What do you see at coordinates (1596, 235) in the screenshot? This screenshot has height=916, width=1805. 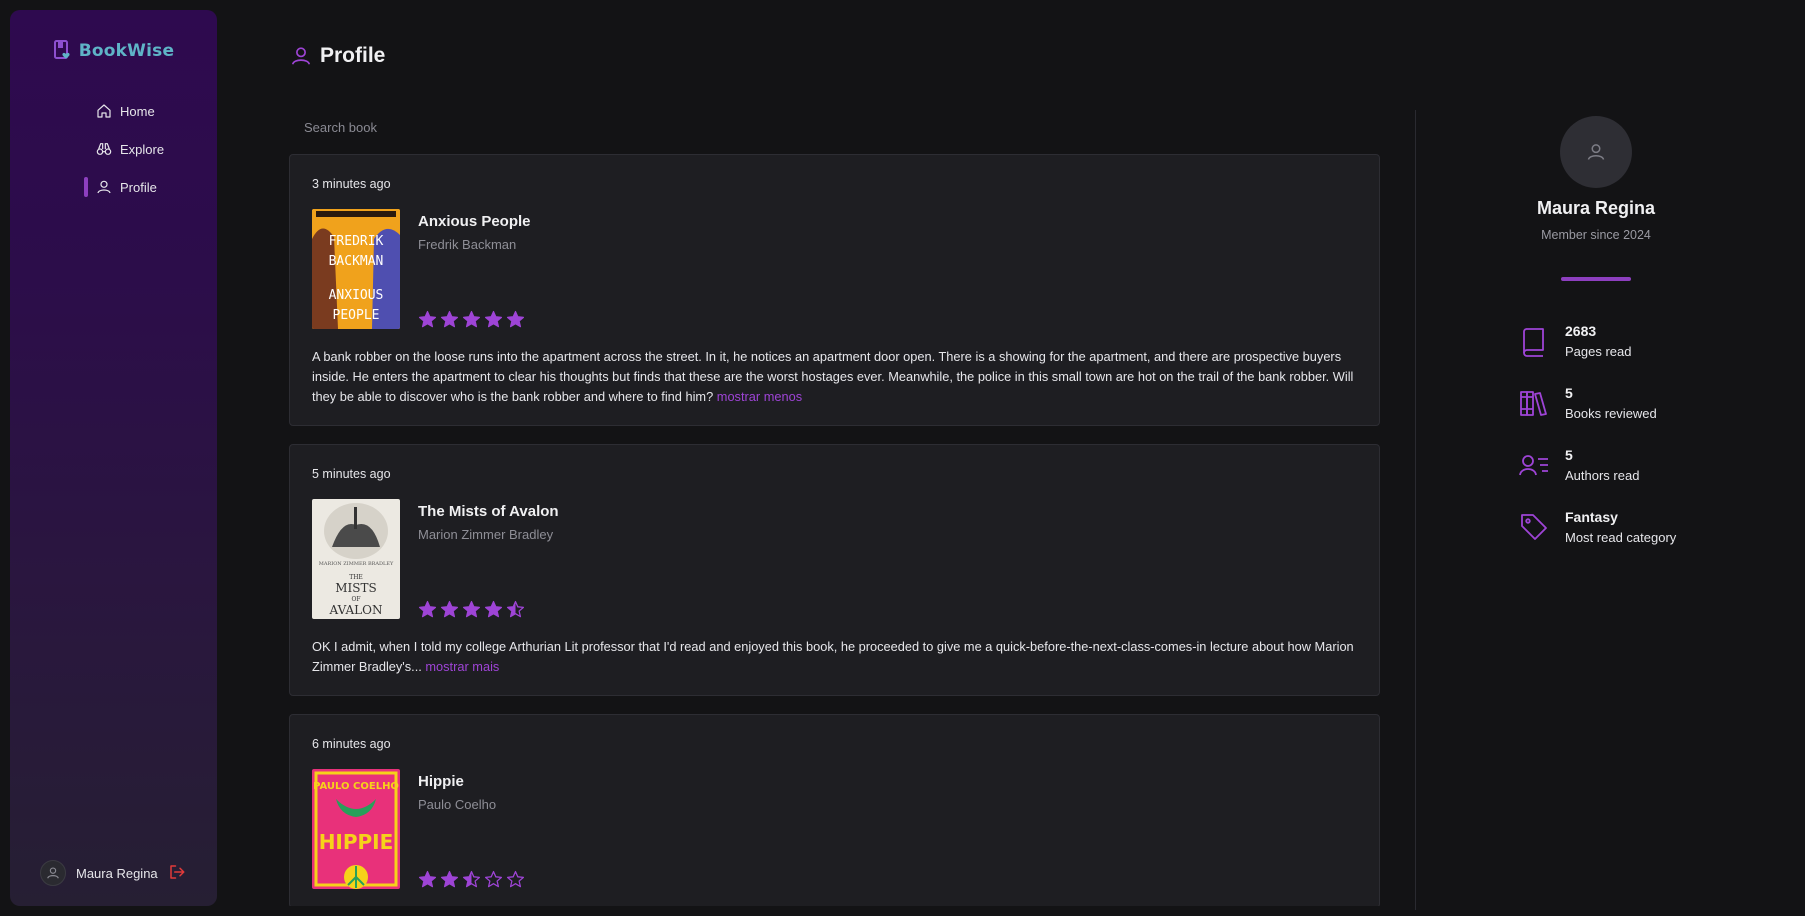 I see `member-since: Member since 2024` at bounding box center [1596, 235].